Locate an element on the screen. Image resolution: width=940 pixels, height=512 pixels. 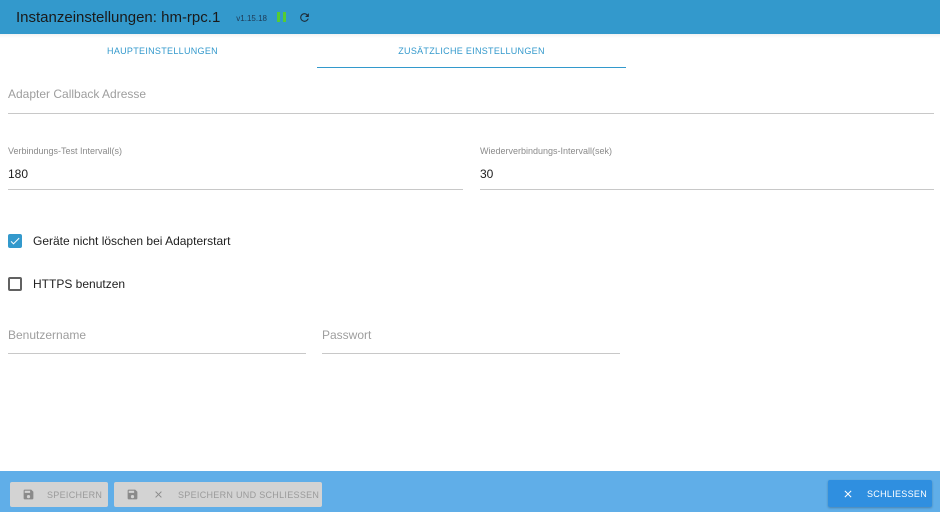
username-placeholder: Benutzername is located at coordinates (47, 335).